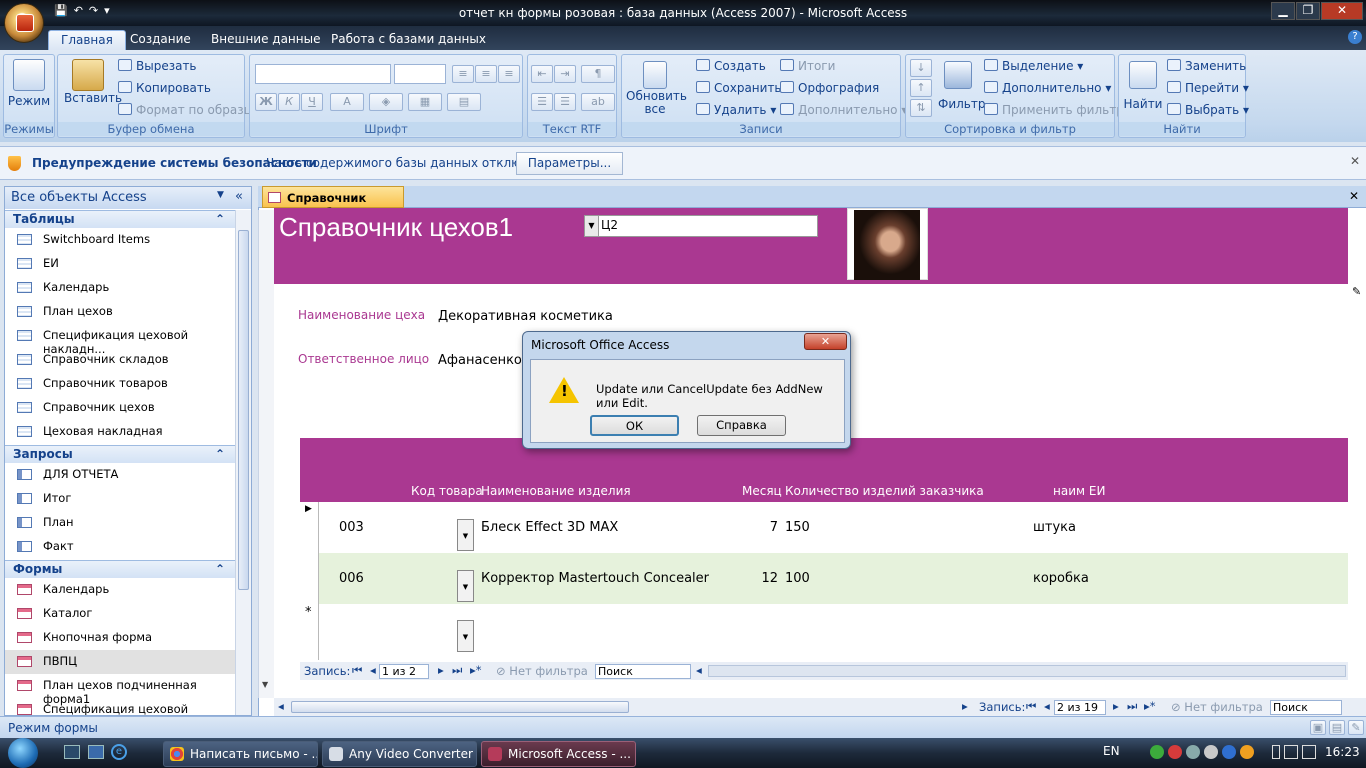 This screenshot has width=1366, height=768. I want to click on replace-button: Заменить, so click(1206, 66).